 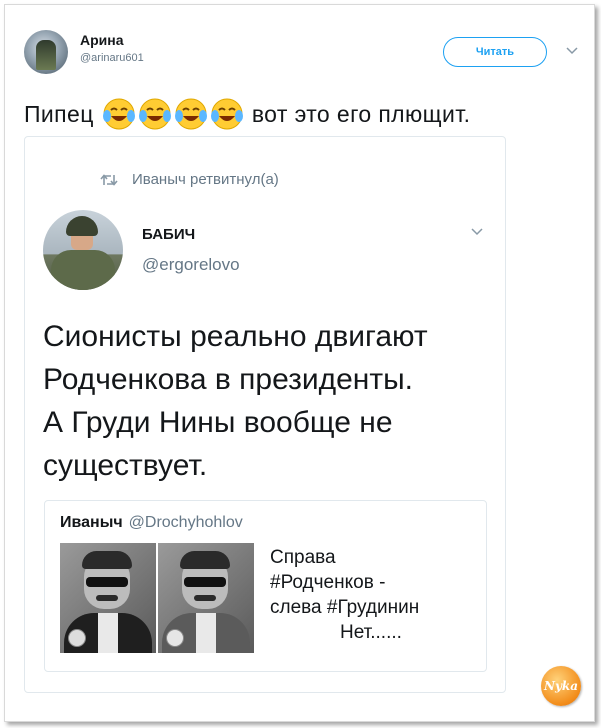 What do you see at coordinates (83, 270) in the screenshot?
I see `avatar-body` at bounding box center [83, 270].